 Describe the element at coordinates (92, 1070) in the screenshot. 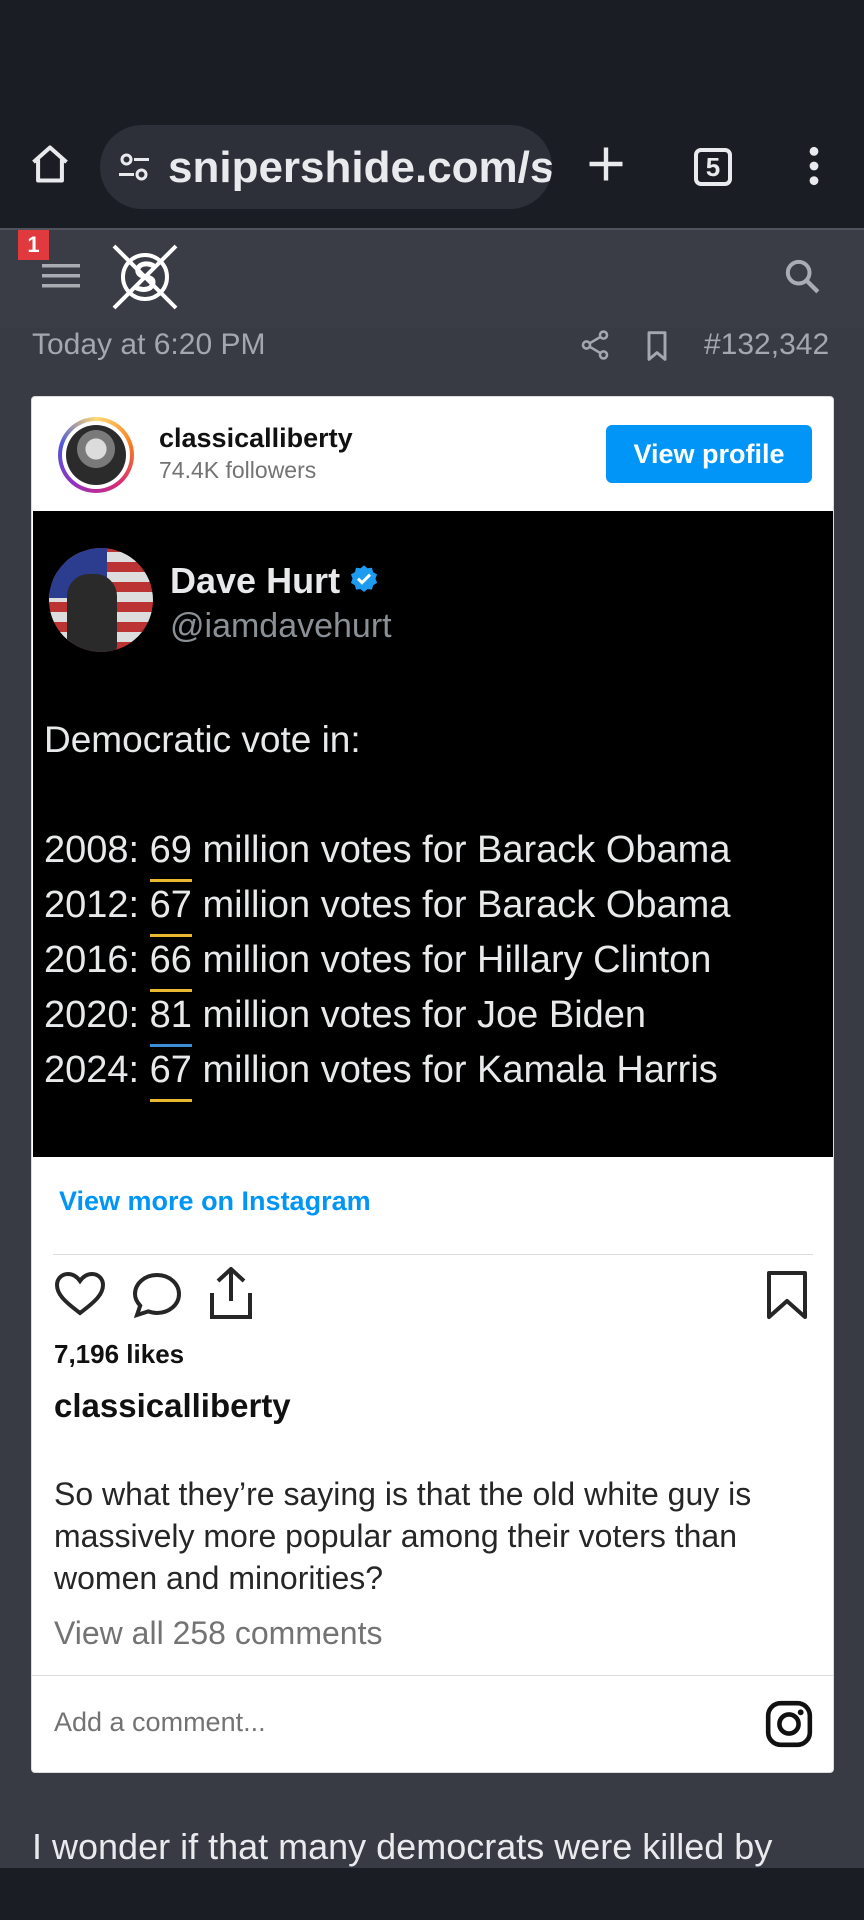

I see `tweet-year: 2024:` at that location.